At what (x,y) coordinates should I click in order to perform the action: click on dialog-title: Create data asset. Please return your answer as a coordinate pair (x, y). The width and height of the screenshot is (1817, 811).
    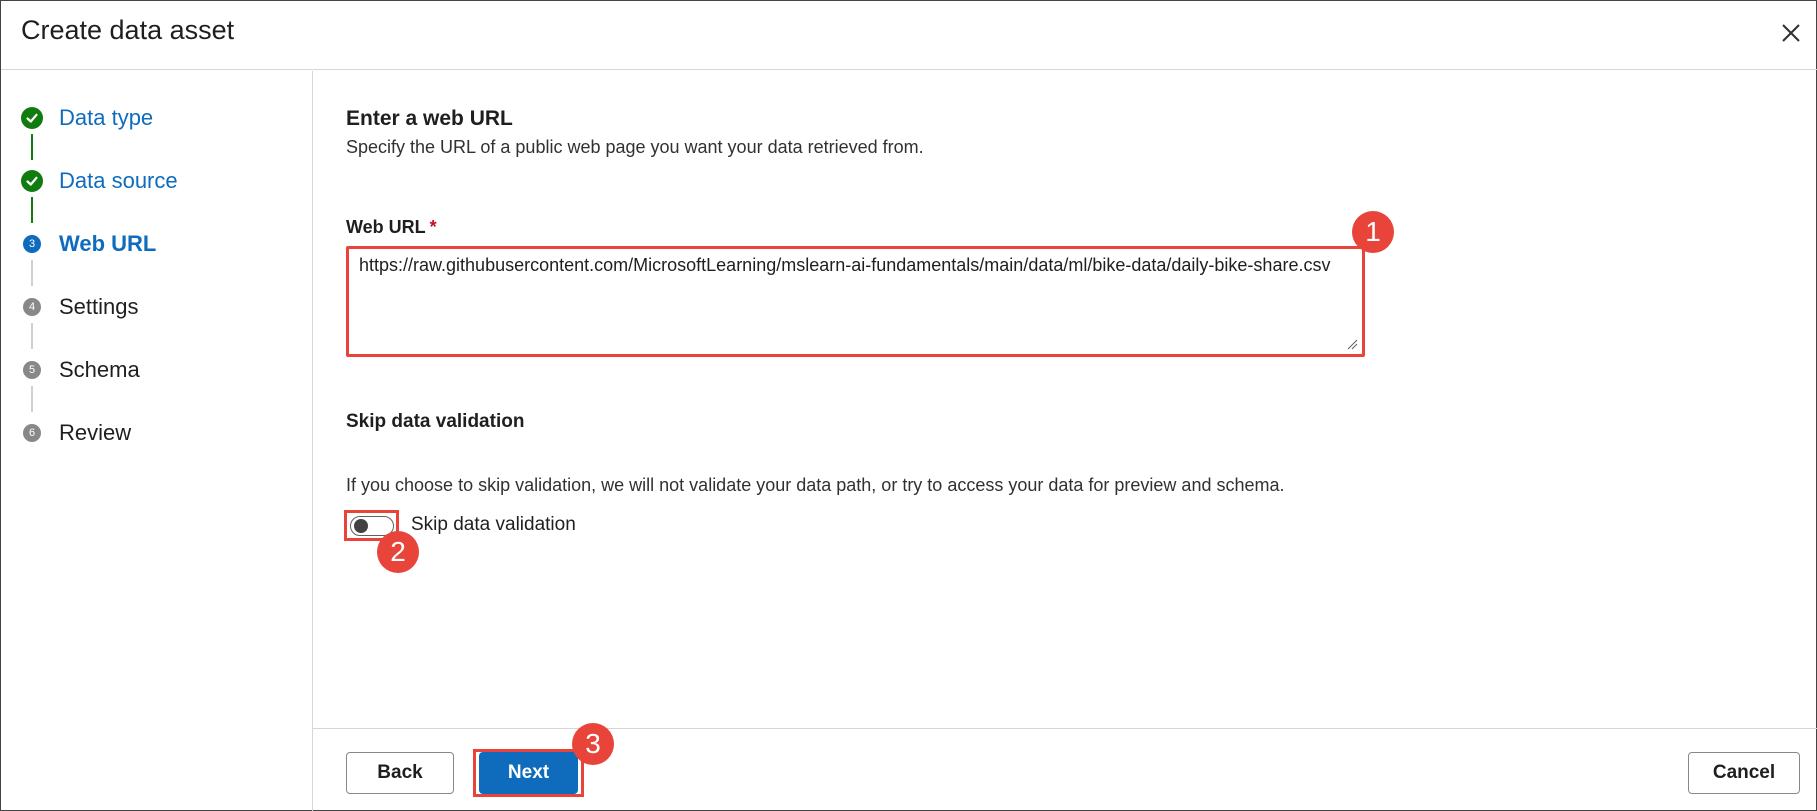
    Looking at the image, I should click on (128, 30).